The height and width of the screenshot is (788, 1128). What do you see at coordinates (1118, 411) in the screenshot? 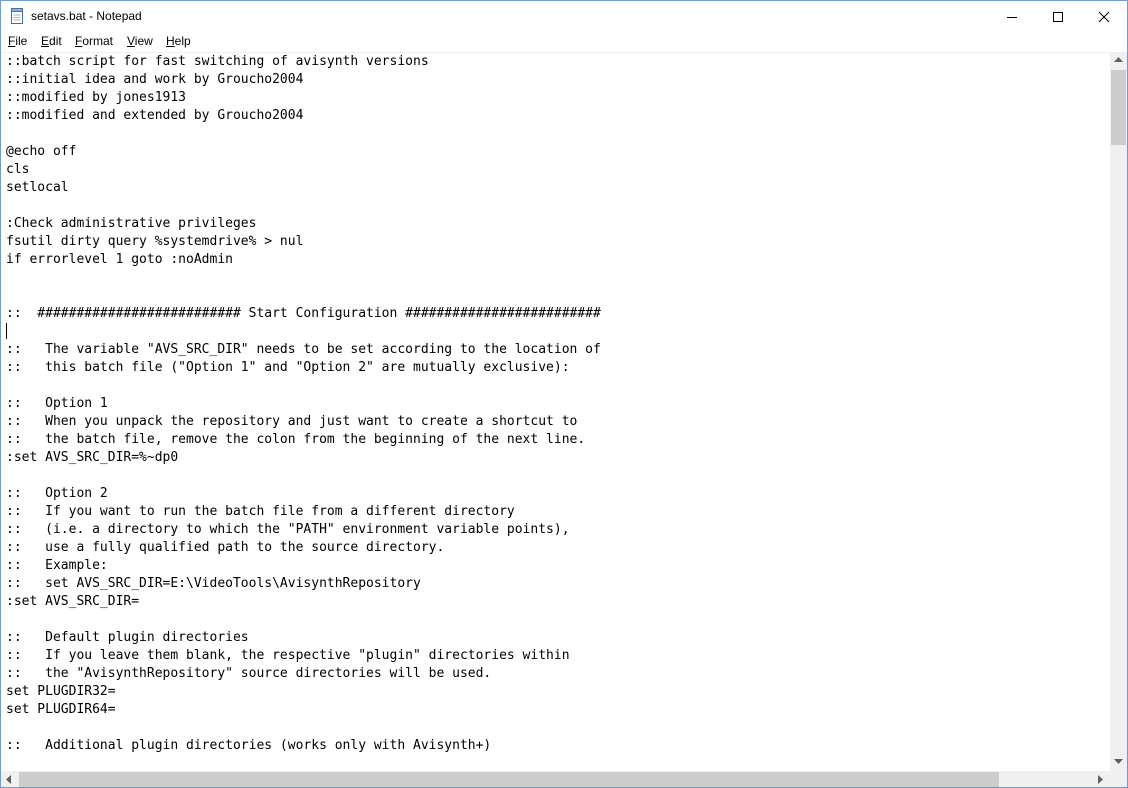
I see `vertical-scrollbar` at bounding box center [1118, 411].